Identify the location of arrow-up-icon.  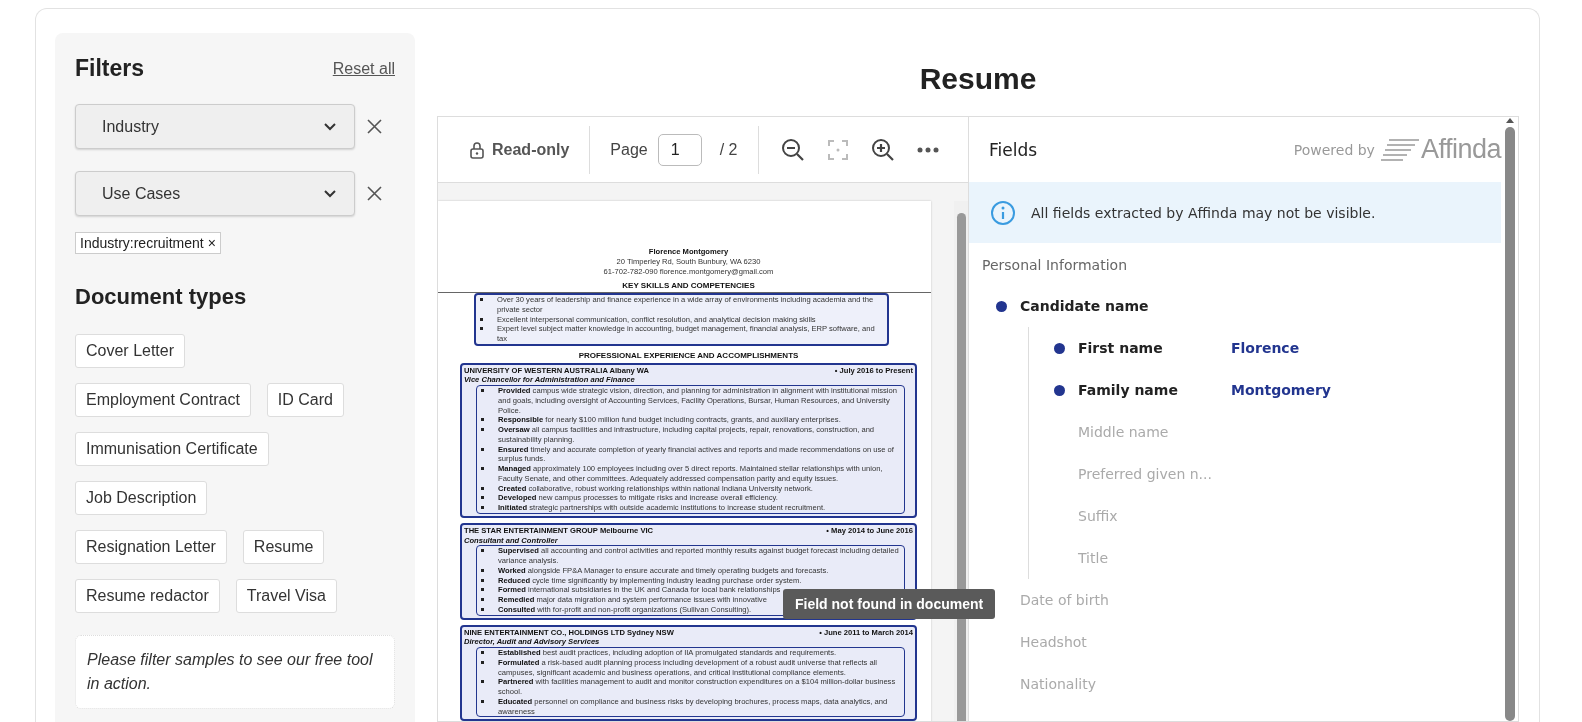
(1509, 120).